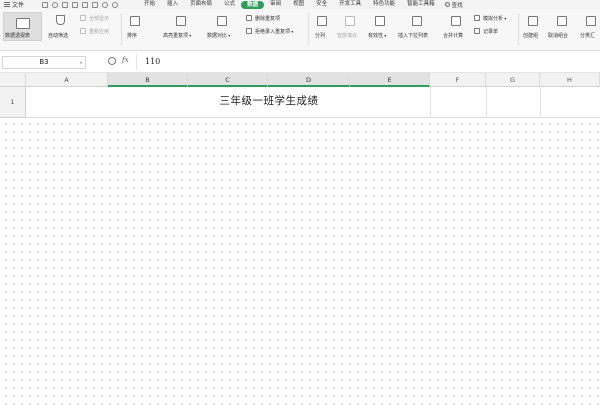 This screenshot has height=405, width=600. I want to click on tab-page-layout: 页面布局, so click(201, 4).